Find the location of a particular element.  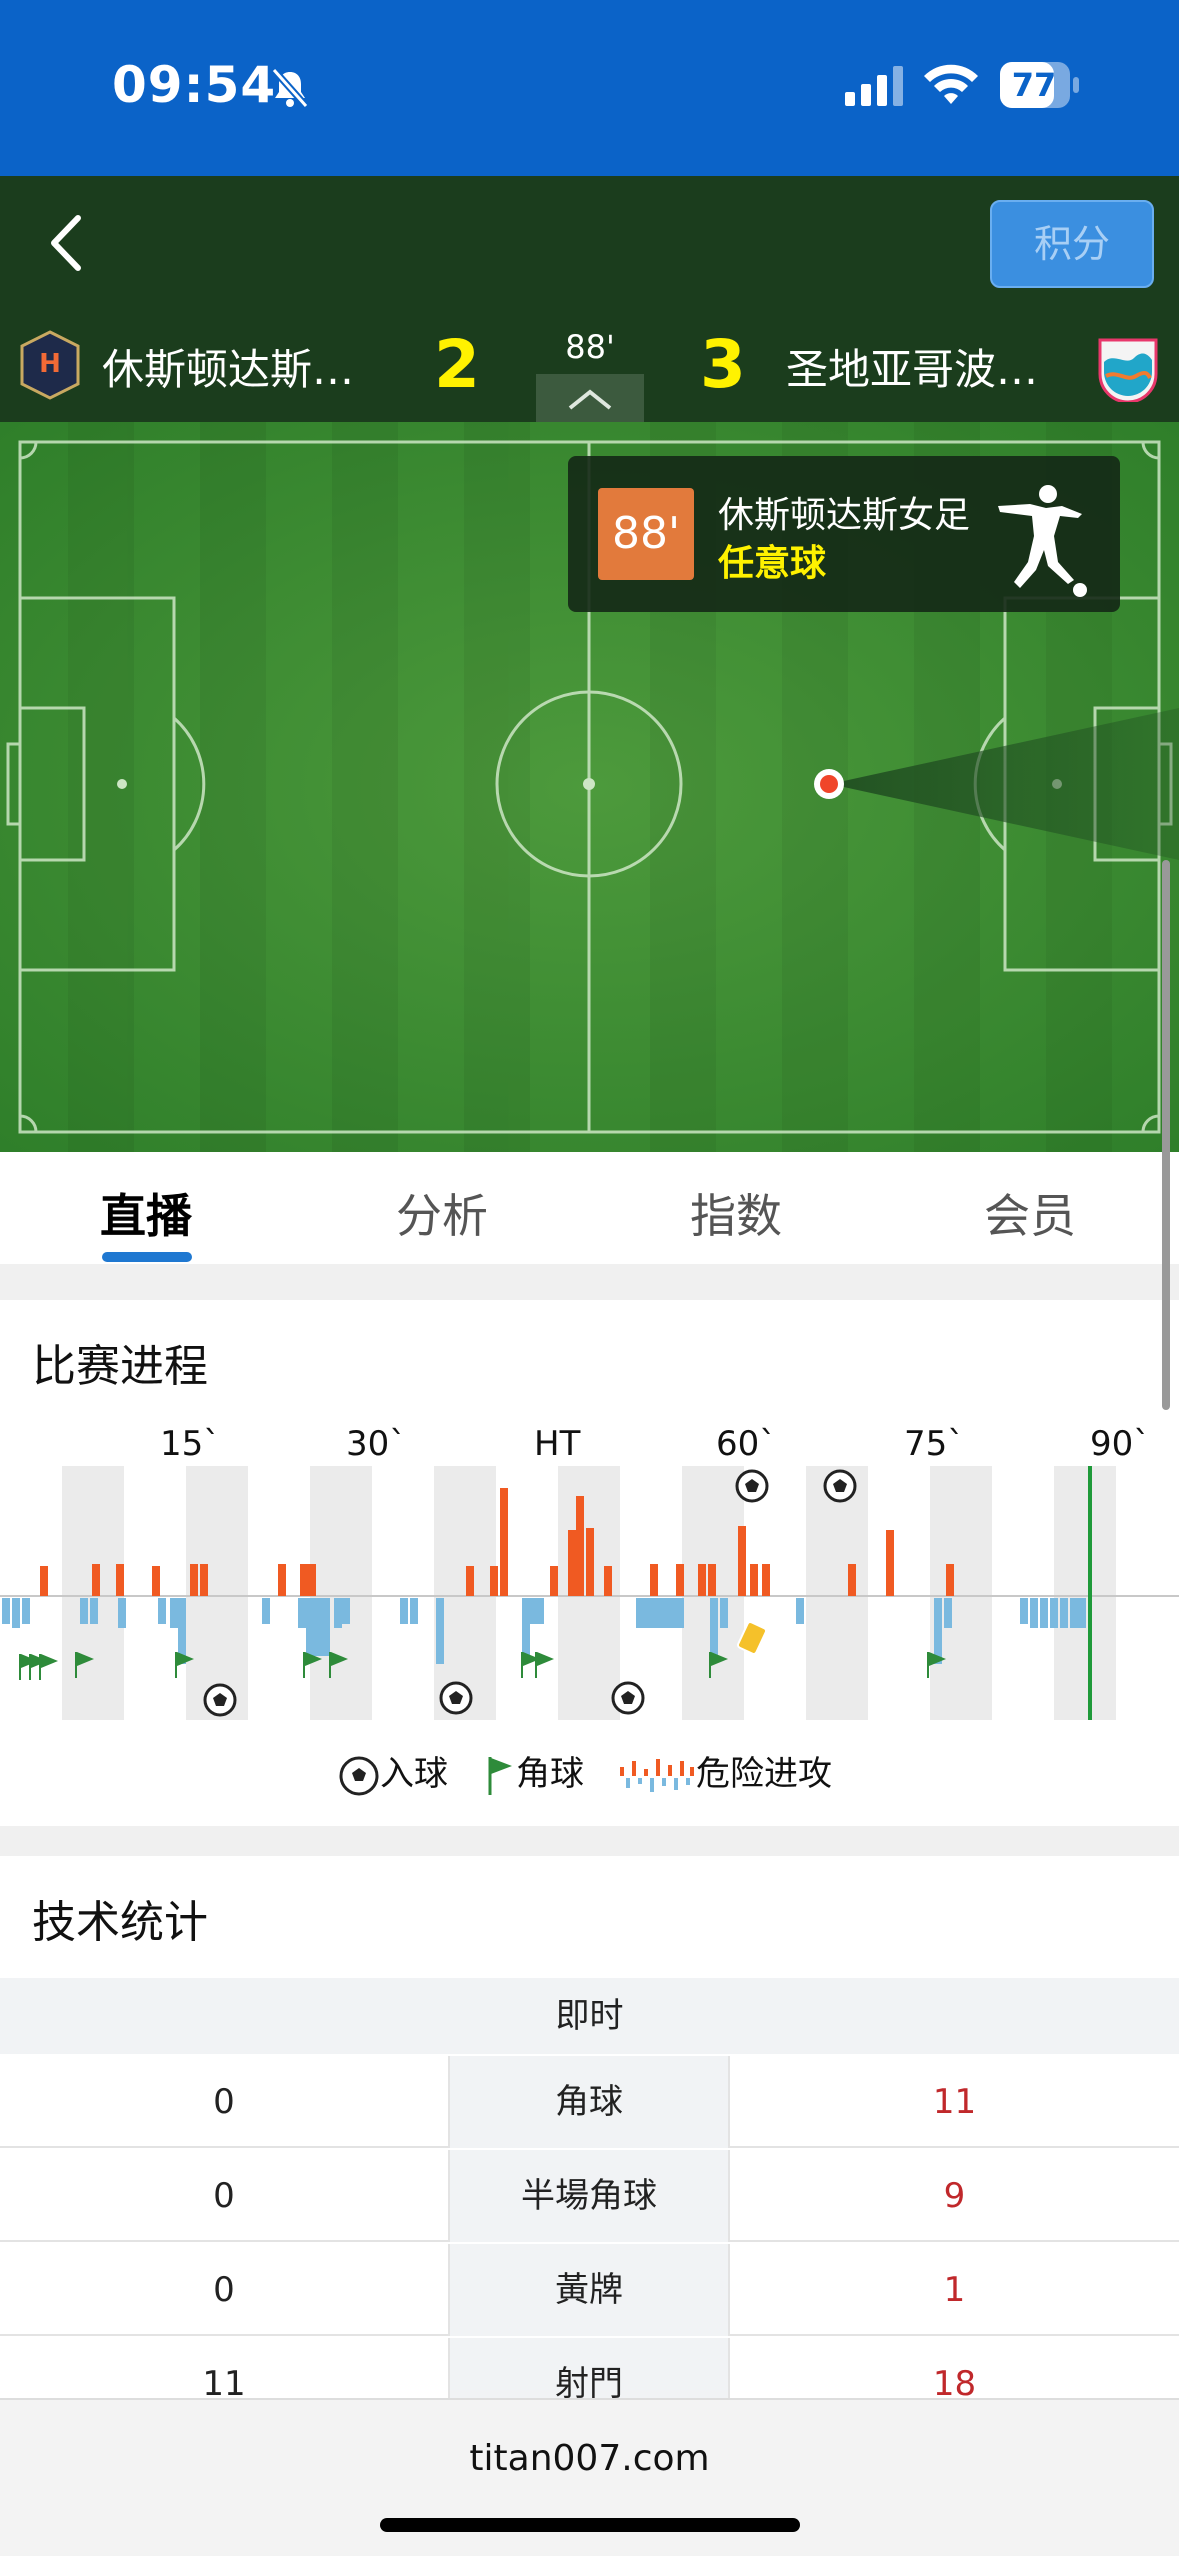

tab-bar: 直播 分析 指数 会员 is located at coordinates (589, 1208).